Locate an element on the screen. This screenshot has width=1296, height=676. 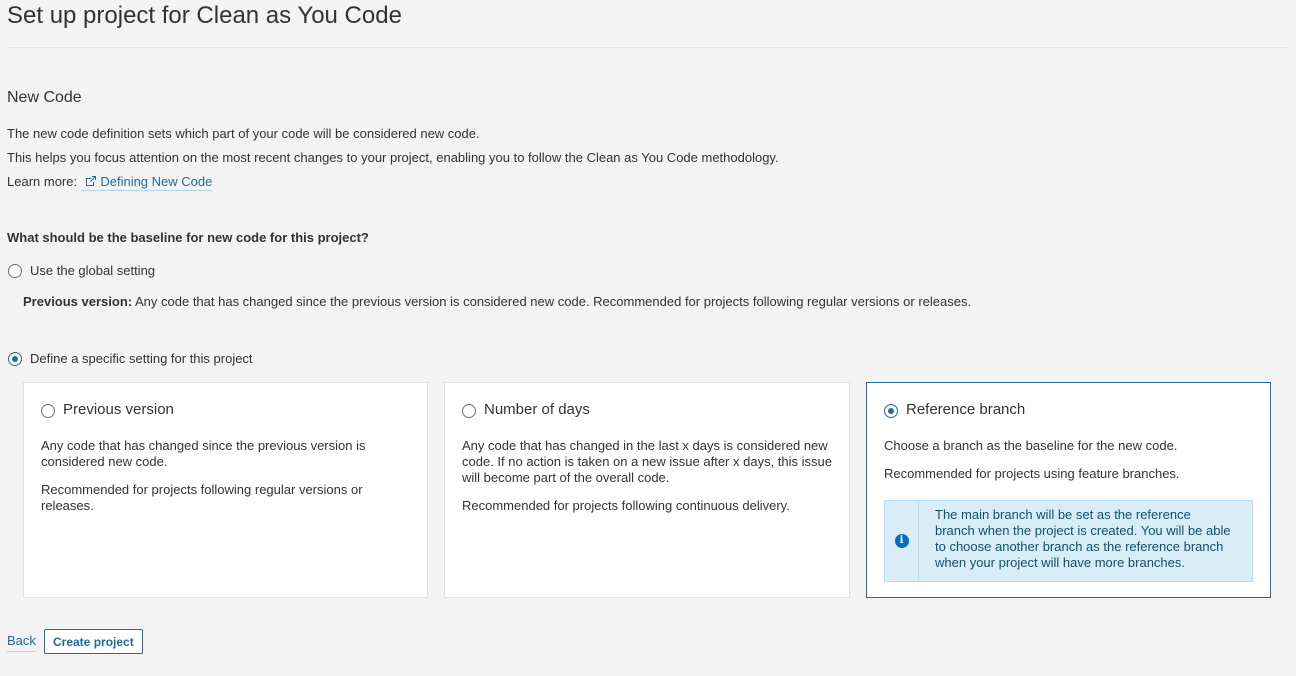
learn-more: Learn more: Defining New Code is located at coordinates (110, 182).